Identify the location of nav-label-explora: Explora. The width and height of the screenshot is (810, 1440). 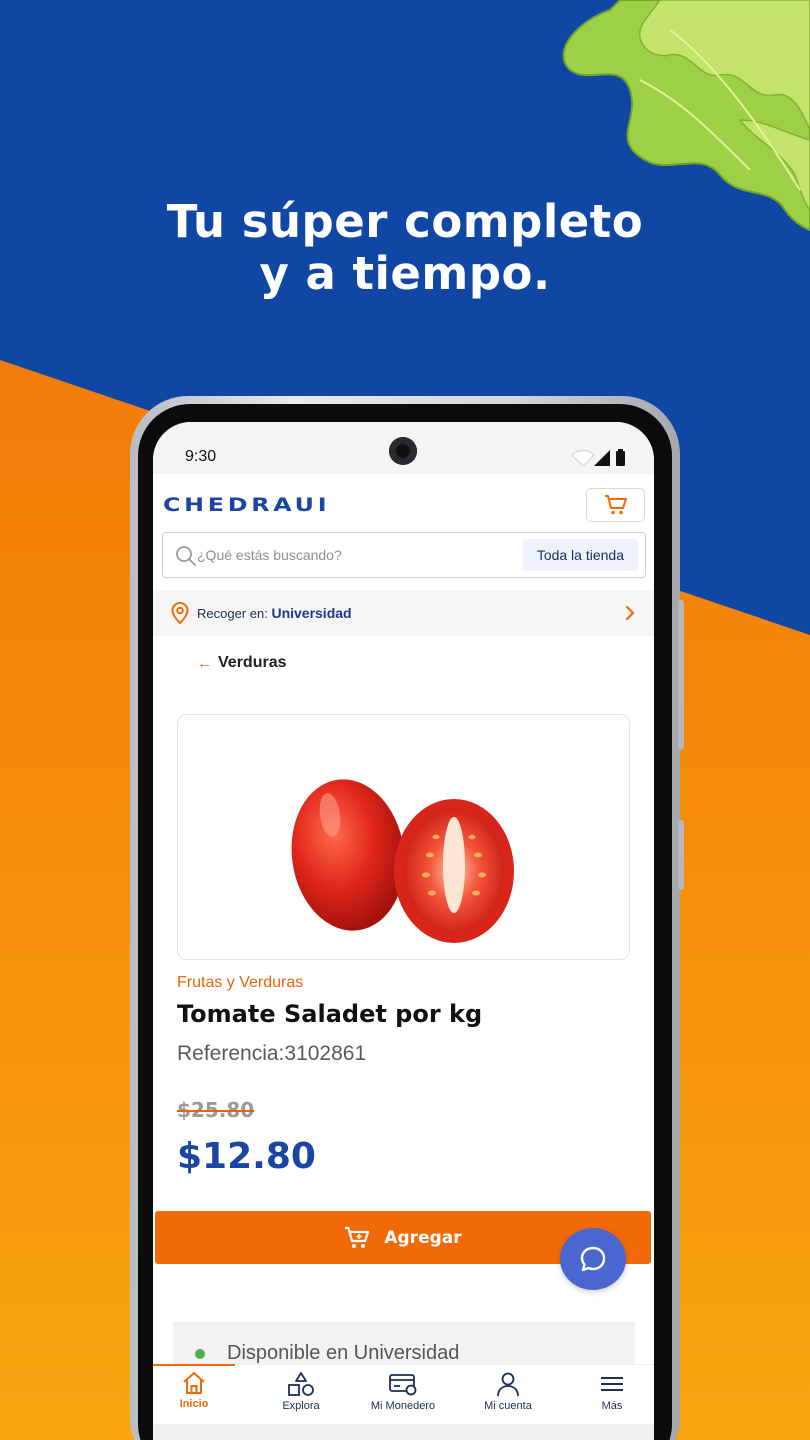
(301, 1406).